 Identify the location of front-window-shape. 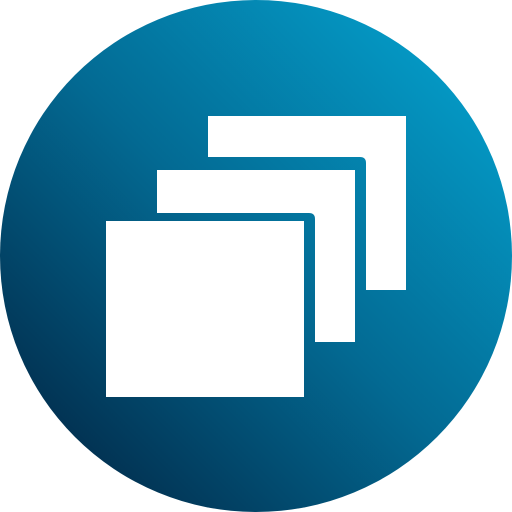
(205, 309).